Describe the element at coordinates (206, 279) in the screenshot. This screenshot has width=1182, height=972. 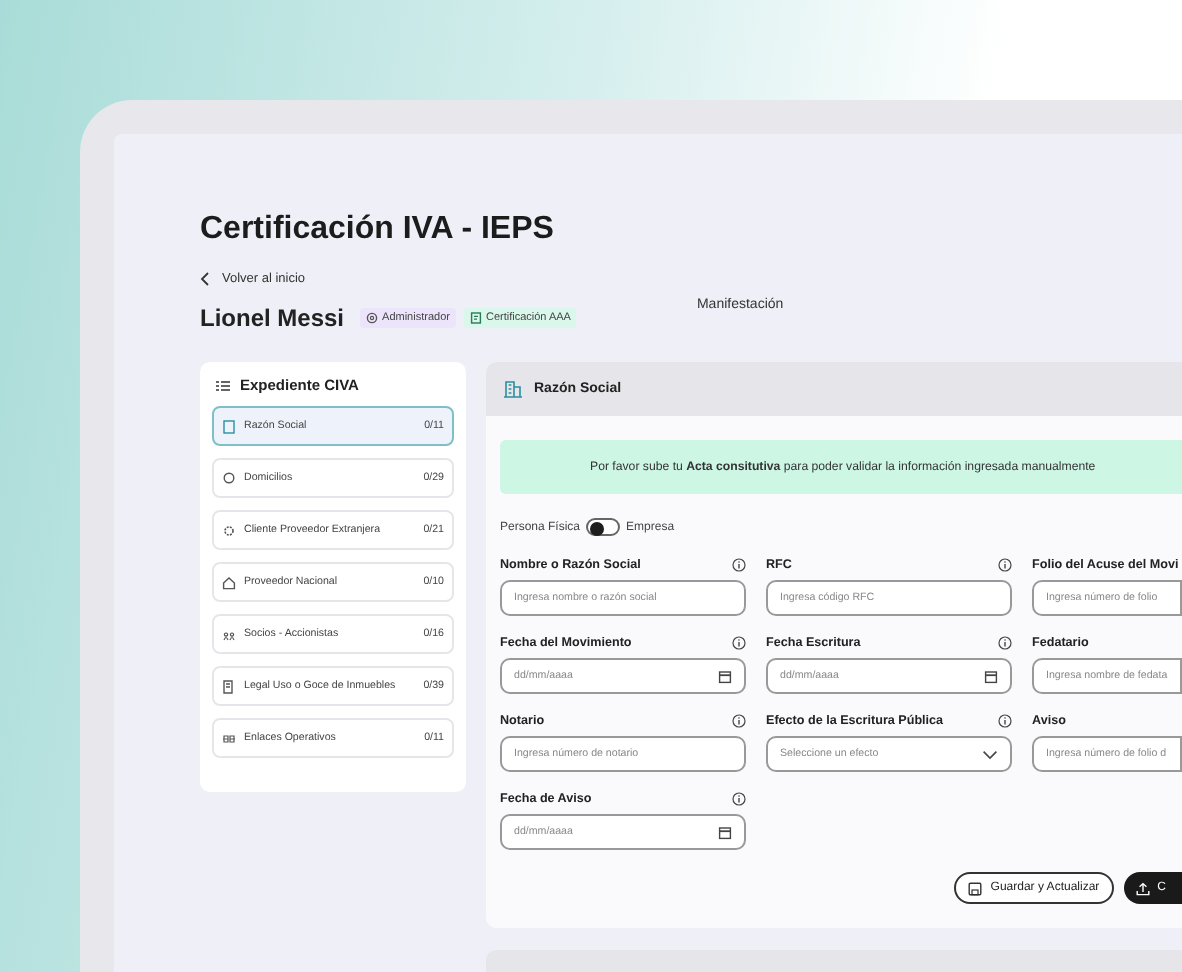
I see `chevron-left-icon` at that location.